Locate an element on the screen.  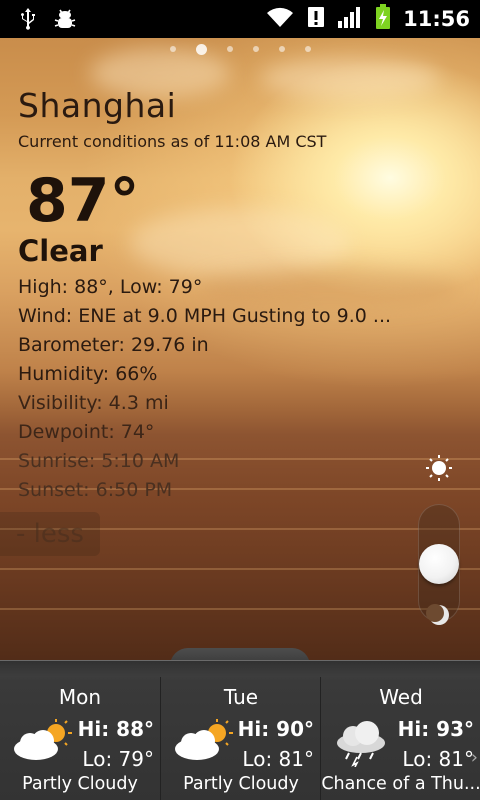
forecast-day-tue: Tue Hi: 90° Lo: 81° Partly Cloudy is located at coordinates (240, 738).